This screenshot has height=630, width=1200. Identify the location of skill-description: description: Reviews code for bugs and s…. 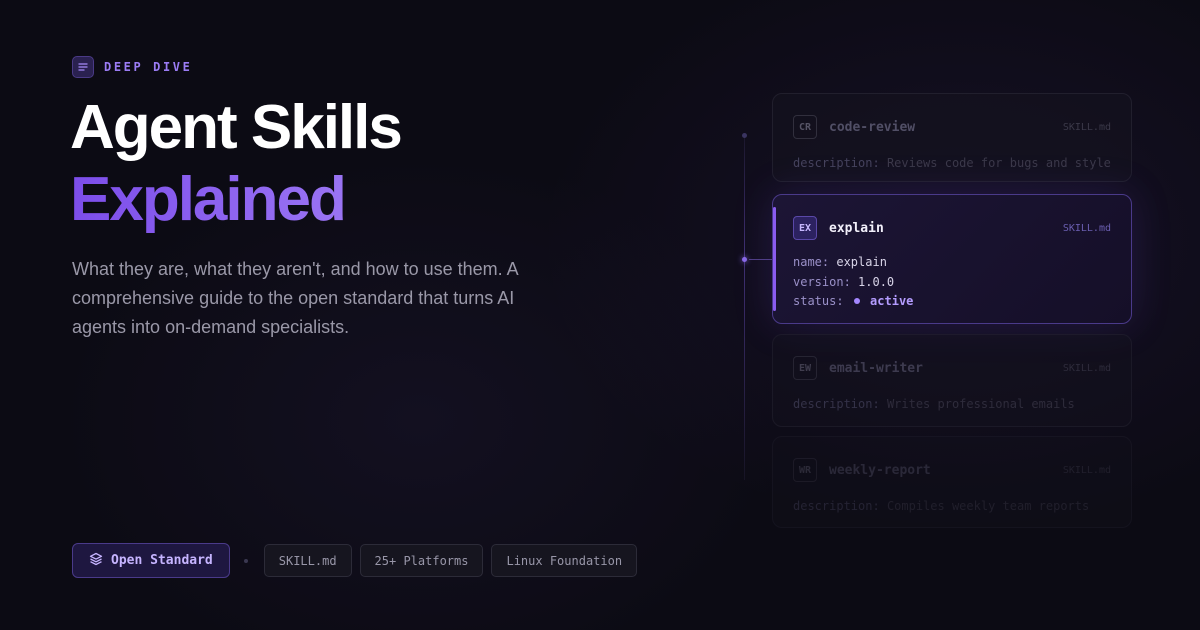
(952, 163).